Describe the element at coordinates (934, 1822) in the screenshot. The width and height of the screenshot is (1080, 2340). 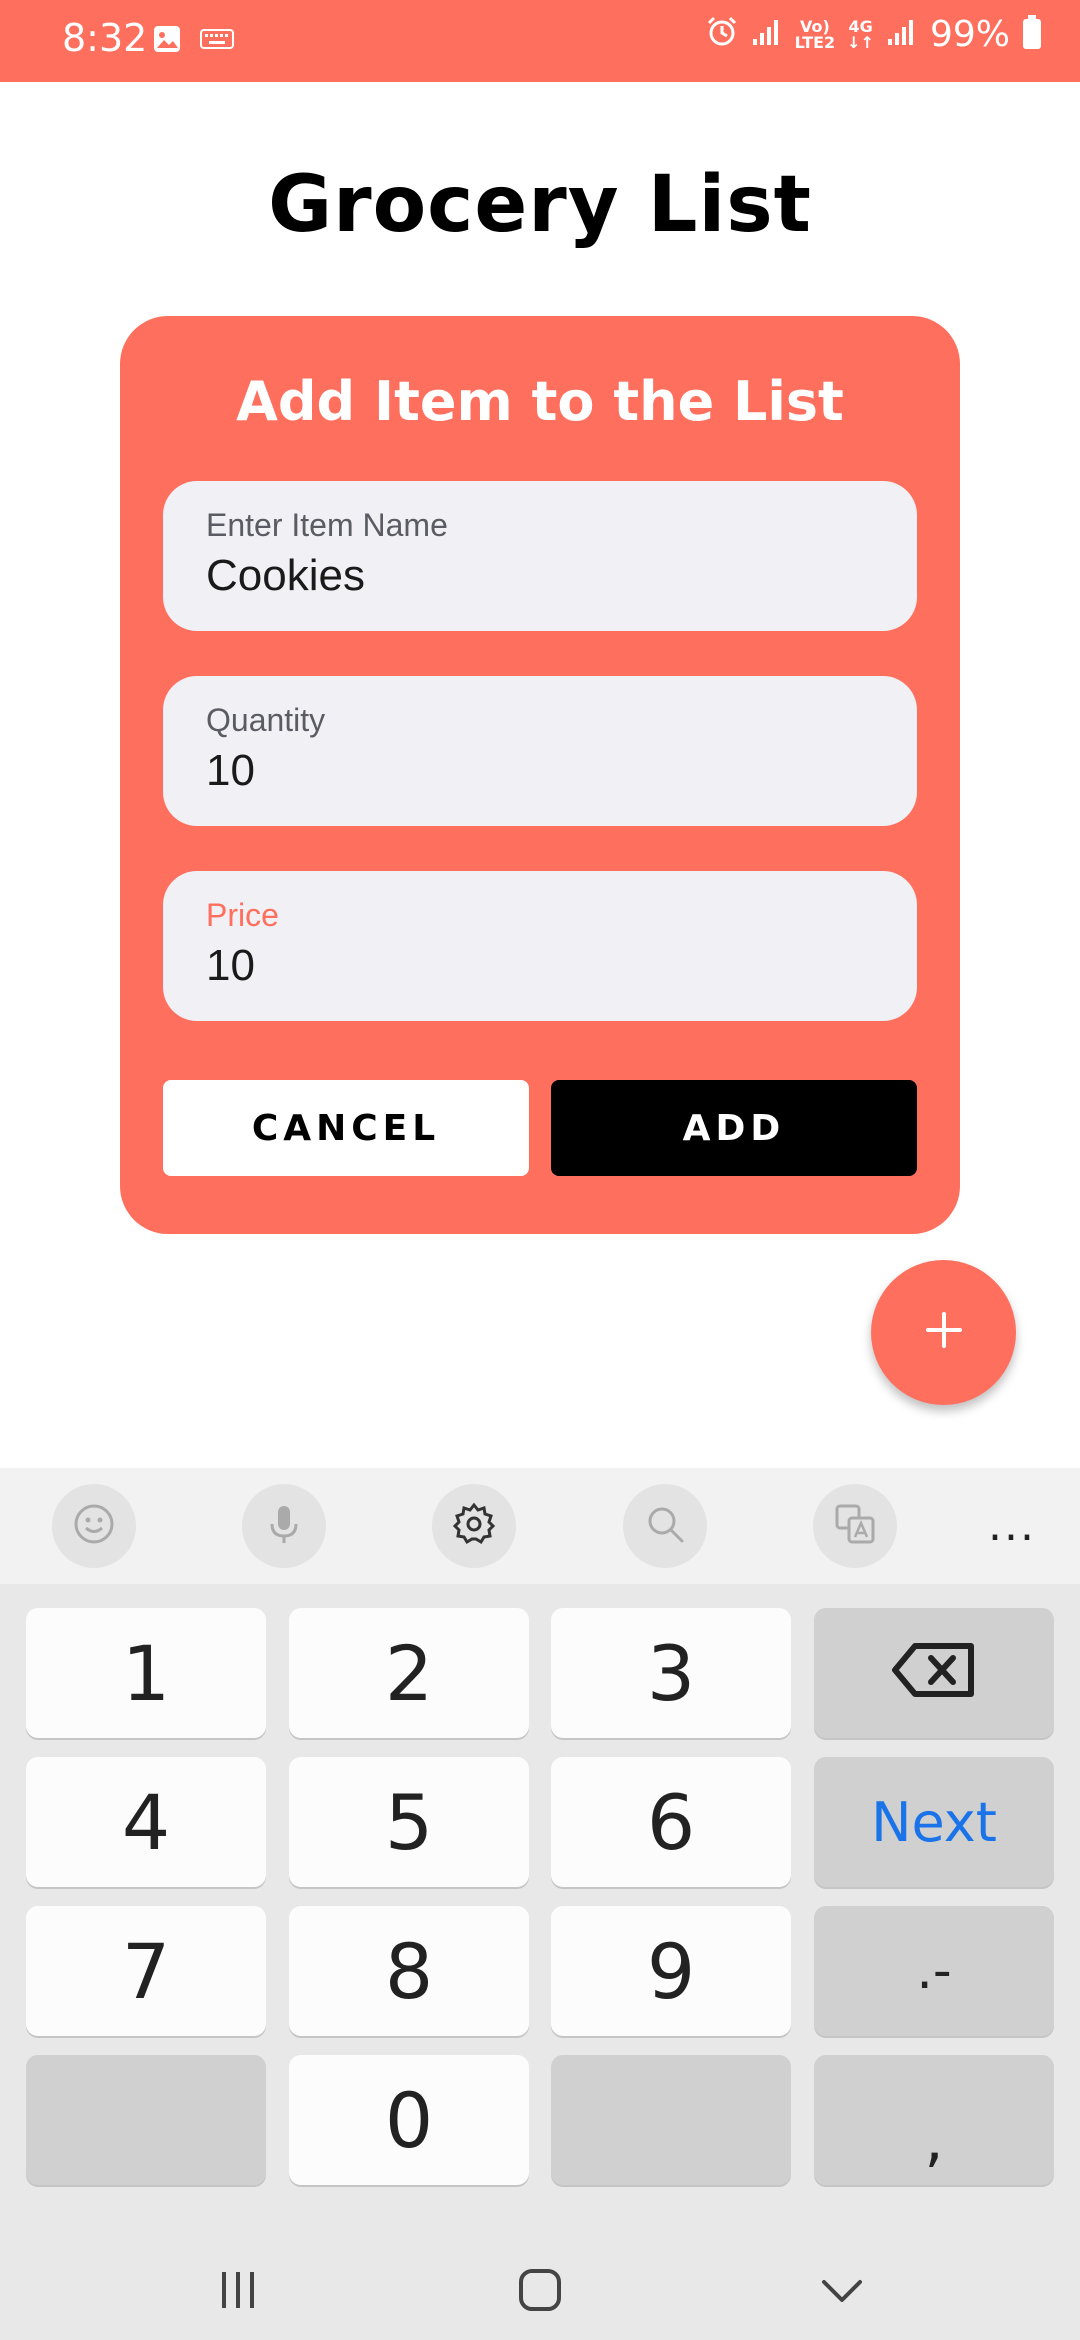
I see `next-key: Next` at that location.